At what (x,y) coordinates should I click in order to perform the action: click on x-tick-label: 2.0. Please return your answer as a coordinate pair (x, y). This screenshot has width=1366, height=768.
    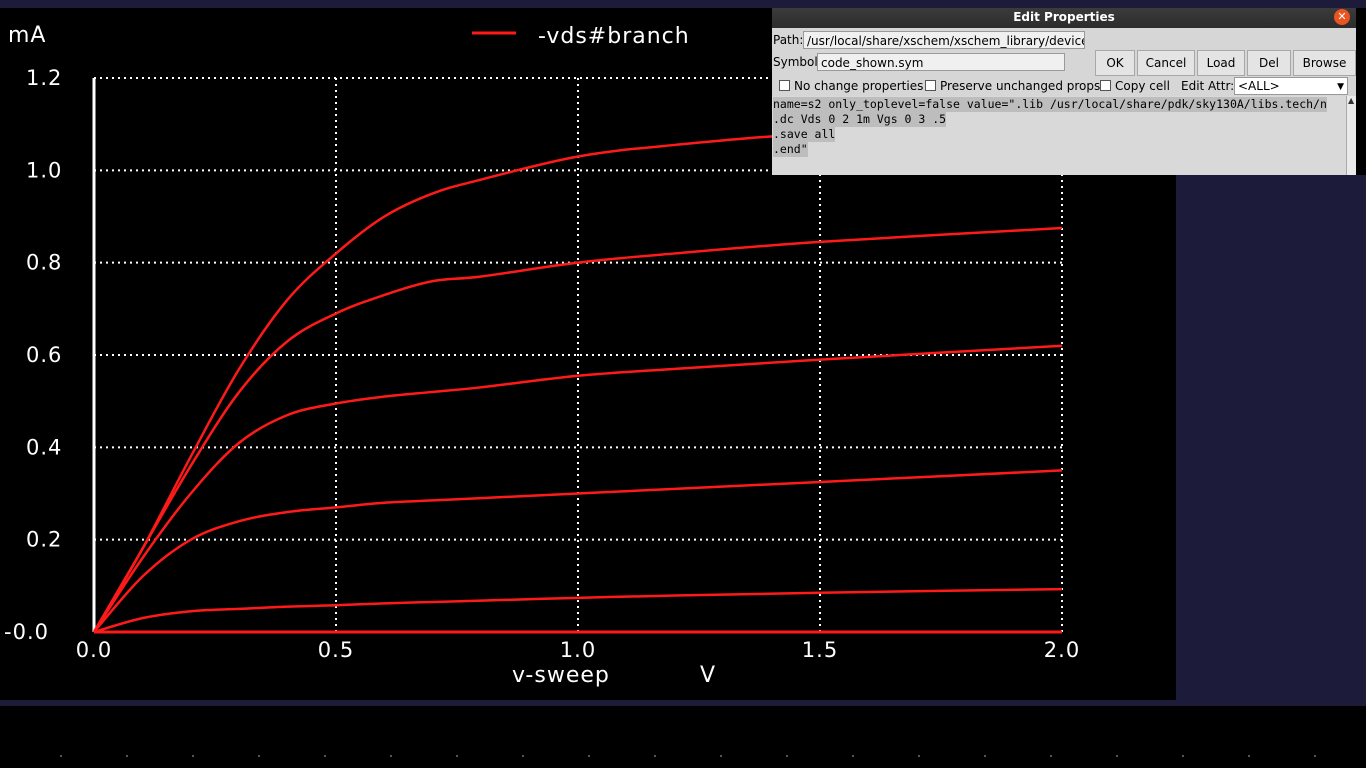
    Looking at the image, I should click on (1062, 650).